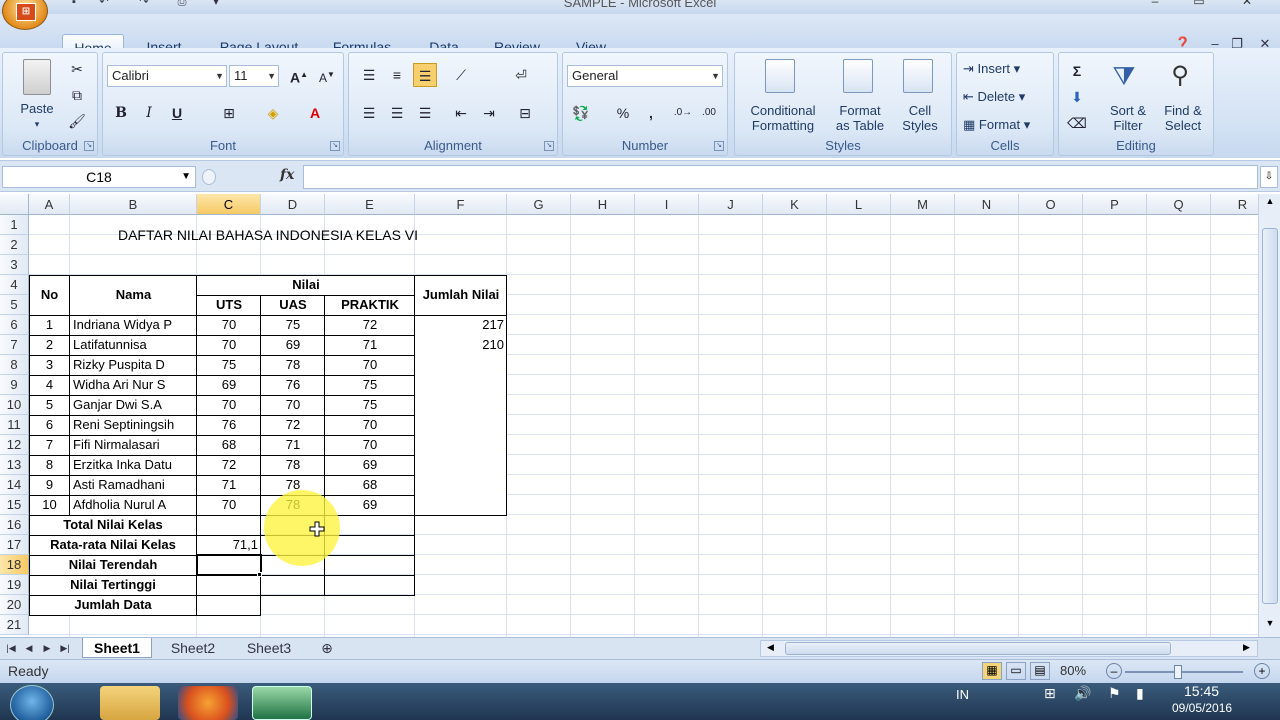  Describe the element at coordinates (525, 113) in the screenshot. I see `merge-center-icon: ⊟` at that location.